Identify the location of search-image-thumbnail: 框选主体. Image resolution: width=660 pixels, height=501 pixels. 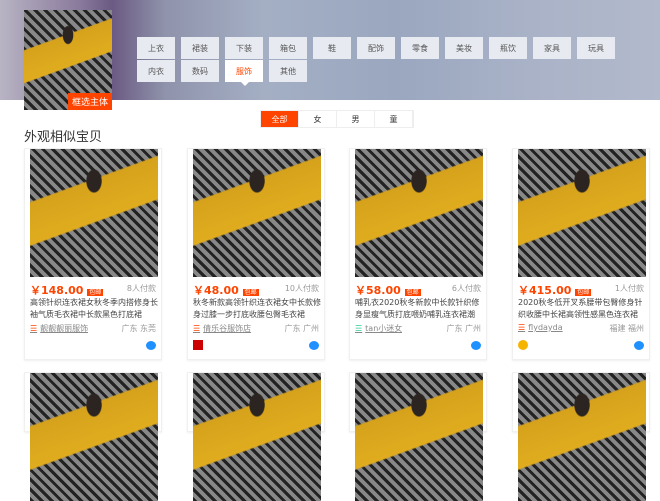
(68, 60).